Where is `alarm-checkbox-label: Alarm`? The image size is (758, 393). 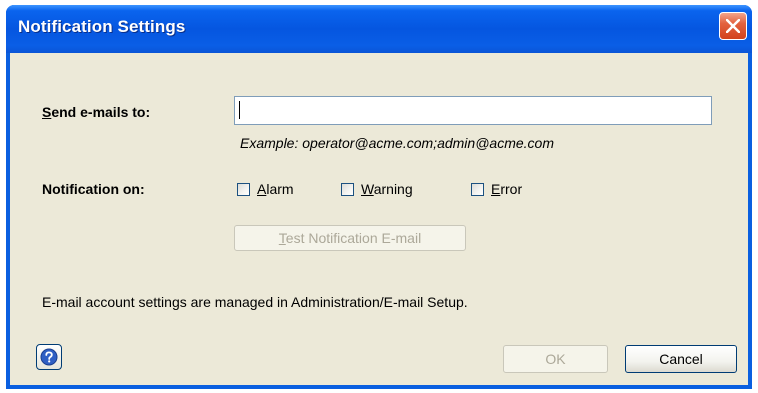
alarm-checkbox-label: Alarm is located at coordinates (275, 189).